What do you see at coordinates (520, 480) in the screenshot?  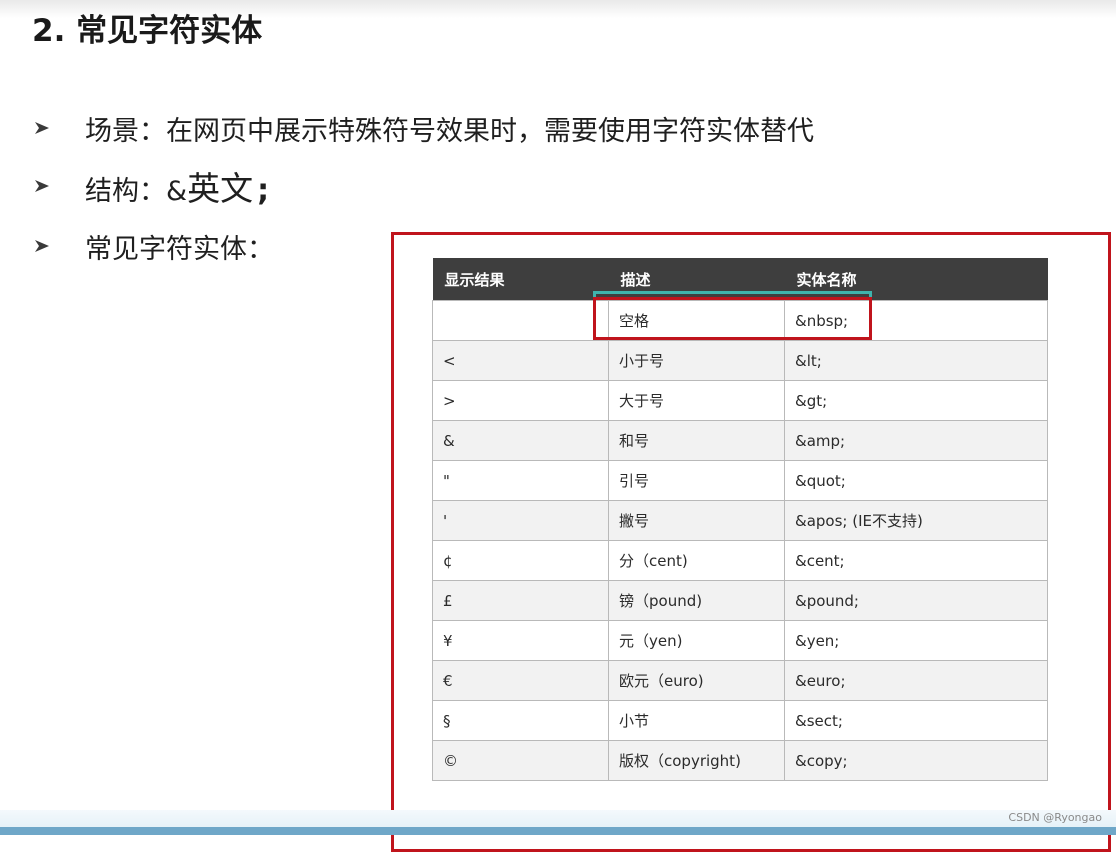 I see `cell-result: "` at bounding box center [520, 480].